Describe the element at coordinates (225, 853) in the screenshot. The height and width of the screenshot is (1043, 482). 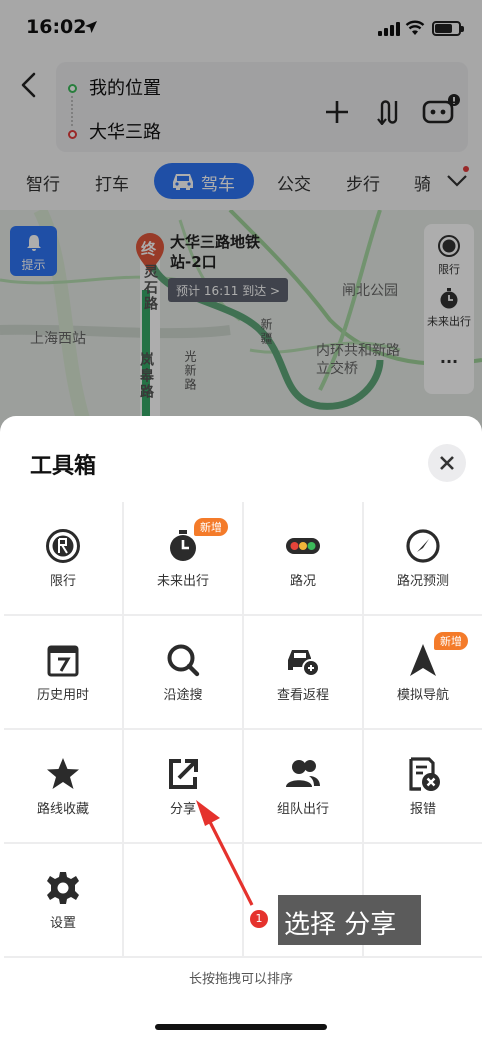
I see `annotation-arrow` at that location.